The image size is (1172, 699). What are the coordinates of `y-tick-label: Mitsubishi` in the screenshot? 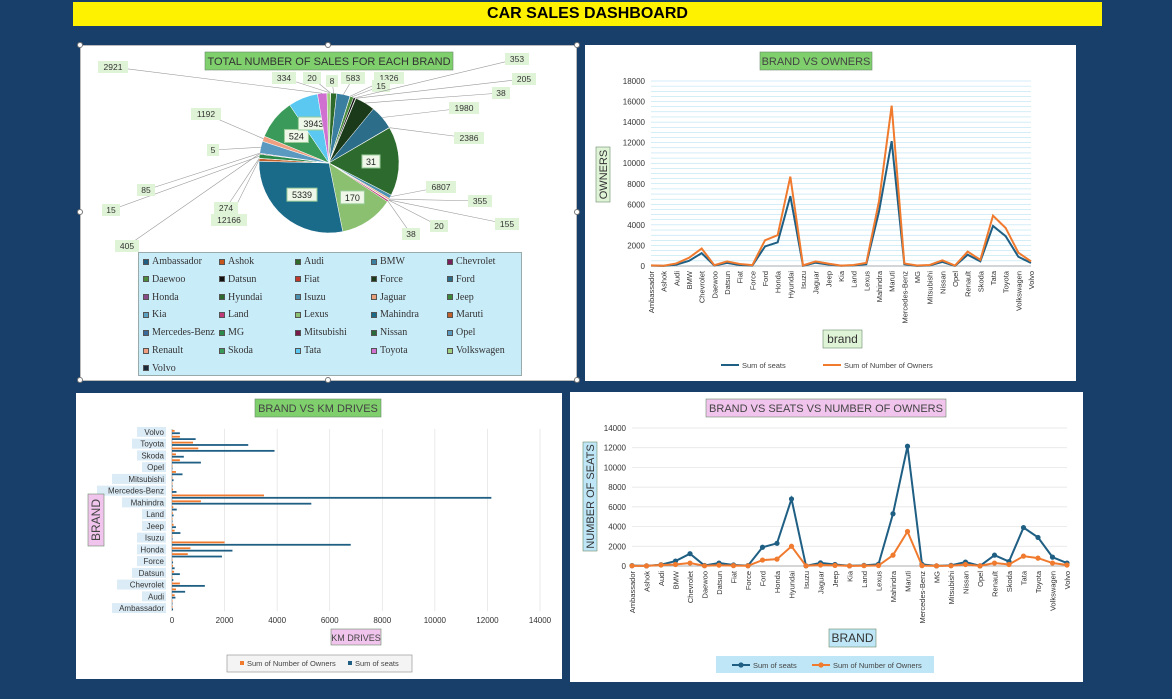 It's located at (146, 479).